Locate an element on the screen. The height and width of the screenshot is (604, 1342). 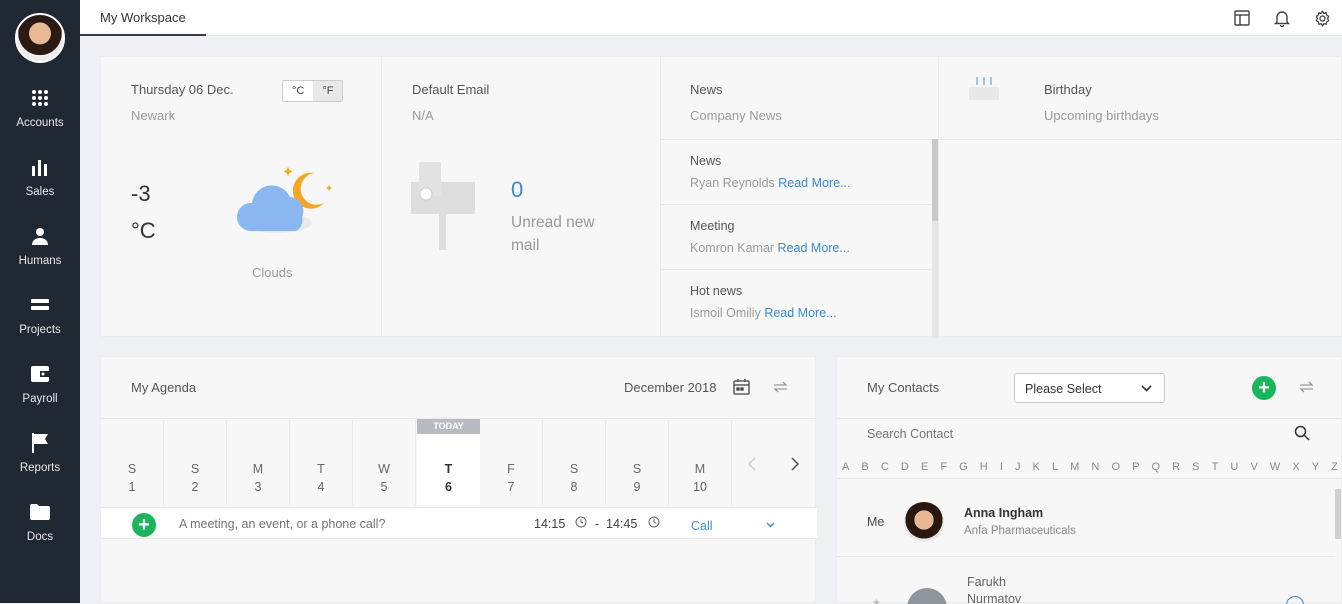
bell-icon is located at coordinates (1282, 18).